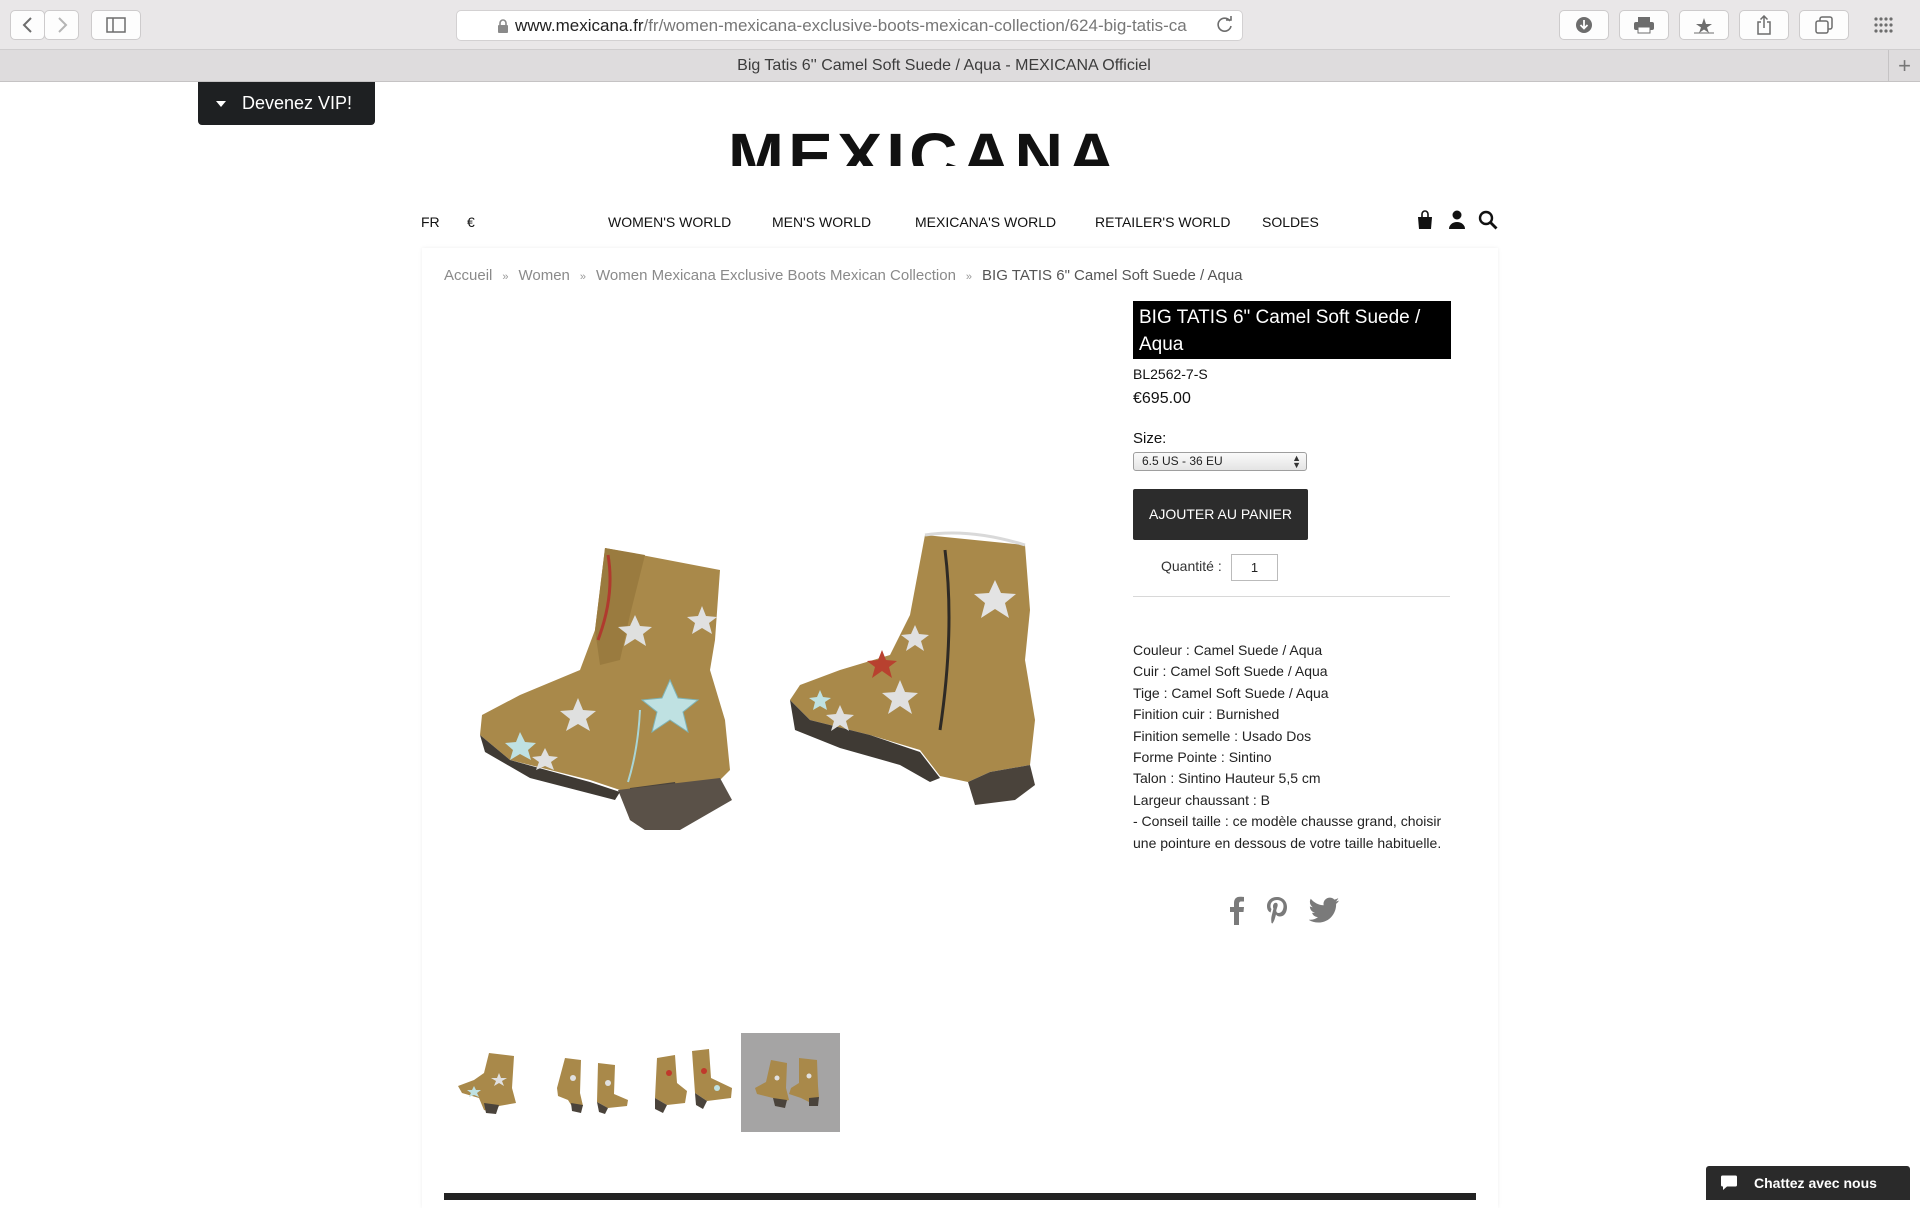  Describe the element at coordinates (297, 103) in the screenshot. I see `vip-label: Devenez VIP!` at that location.